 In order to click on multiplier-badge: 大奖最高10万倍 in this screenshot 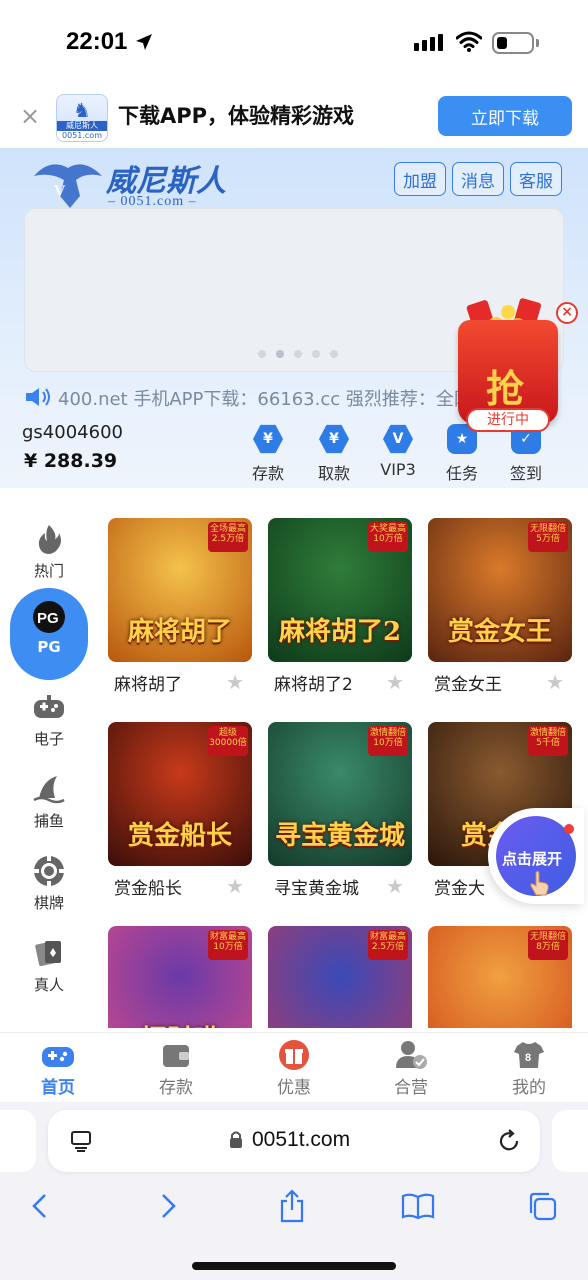, I will do `click(388, 537)`.